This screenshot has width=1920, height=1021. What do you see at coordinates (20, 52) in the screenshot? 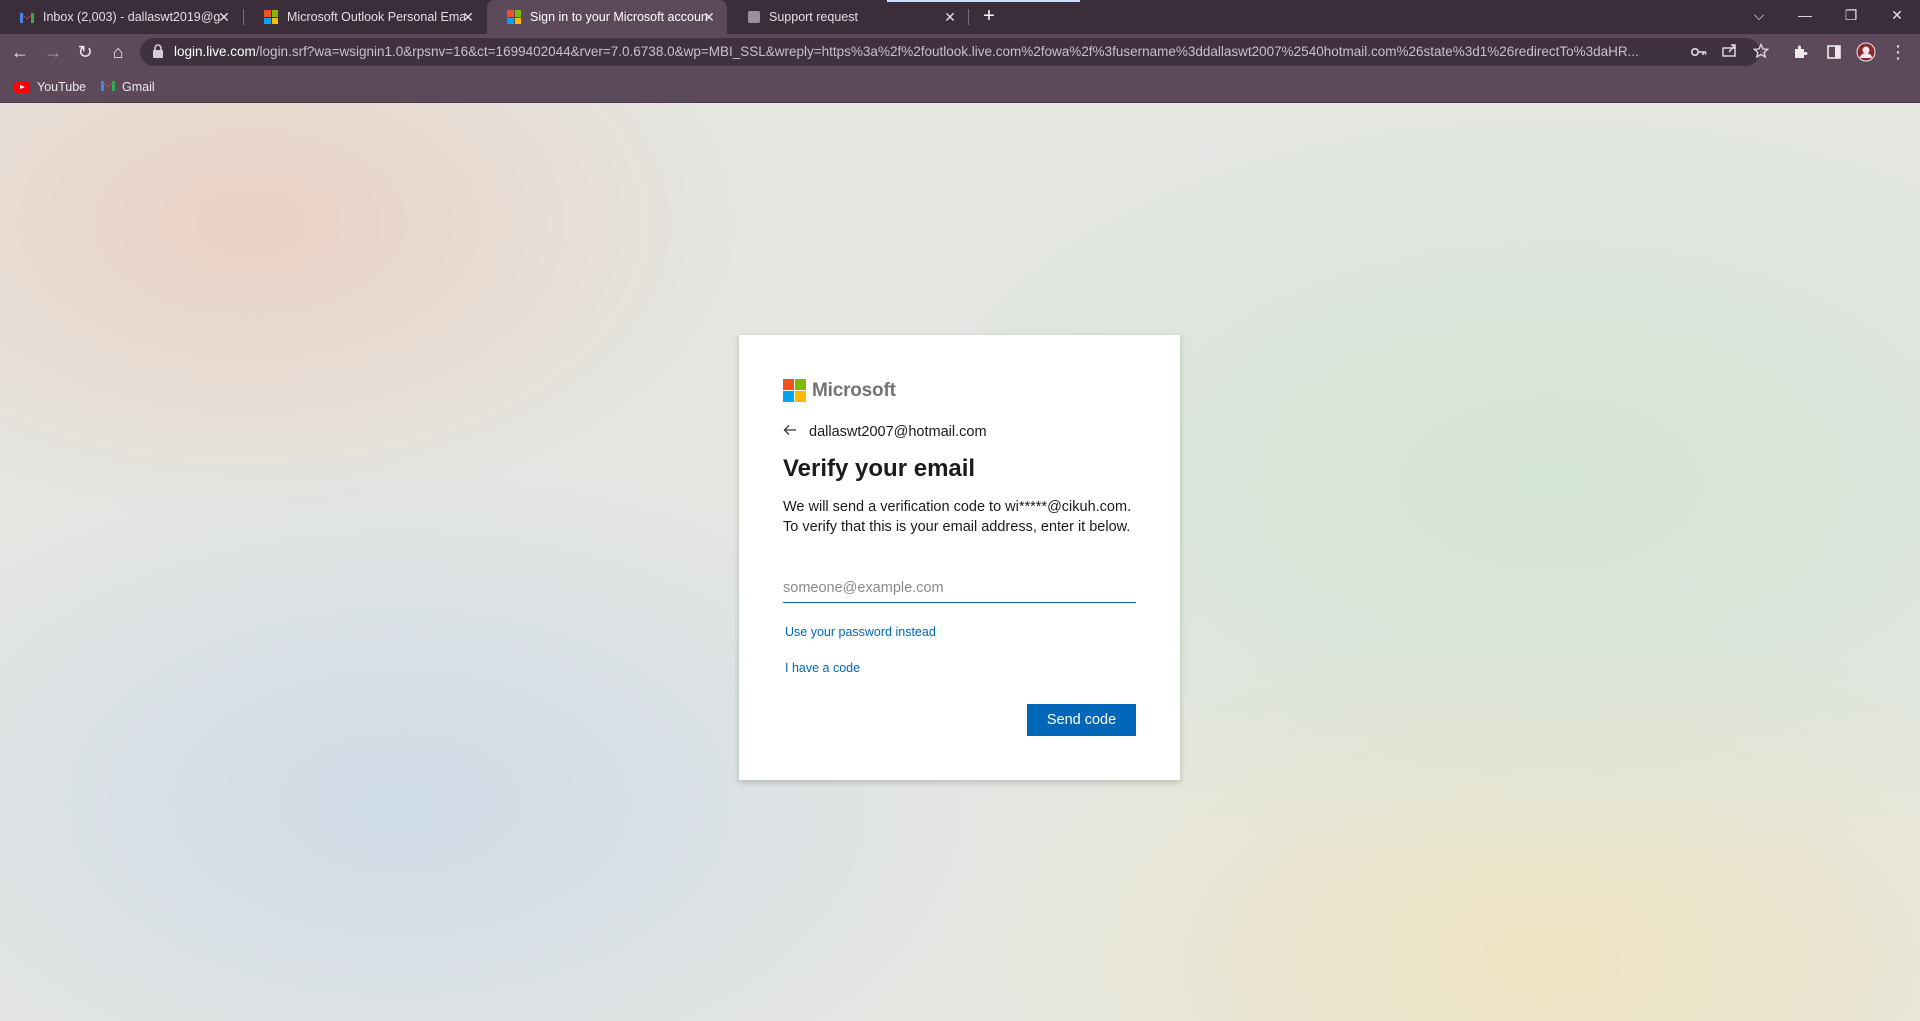
I see `back-button: ←` at bounding box center [20, 52].